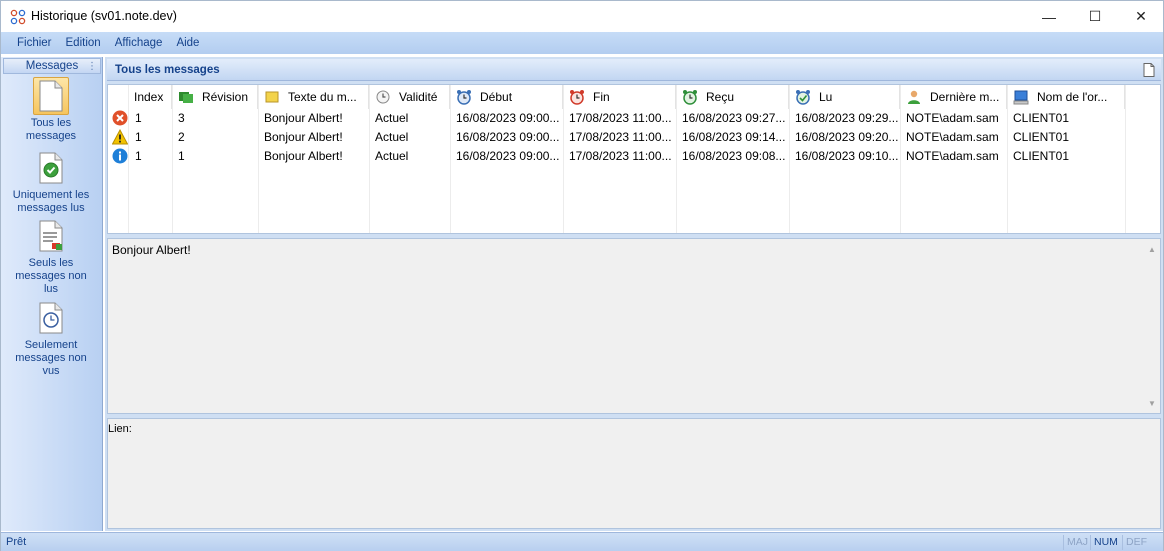 Image resolution: width=1164 pixels, height=551 pixels. I want to click on user-icon, so click(914, 97).